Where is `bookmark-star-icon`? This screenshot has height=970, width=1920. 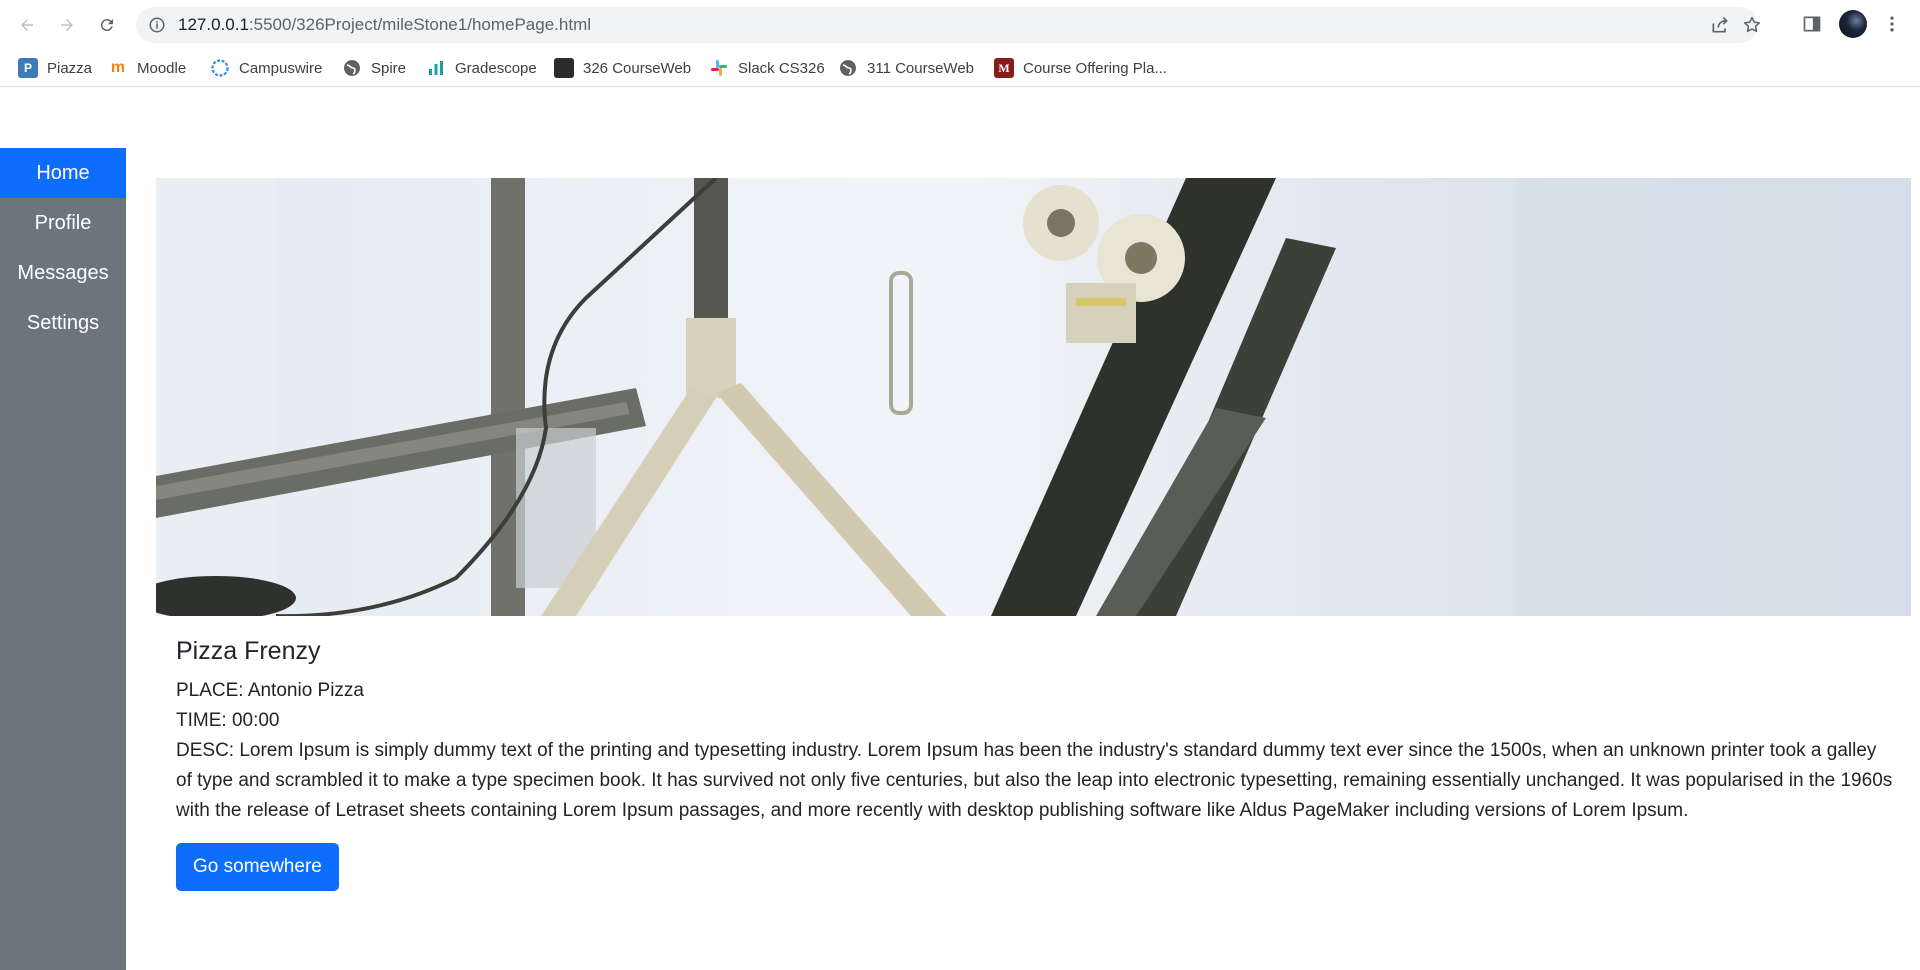 bookmark-star-icon is located at coordinates (1752, 25).